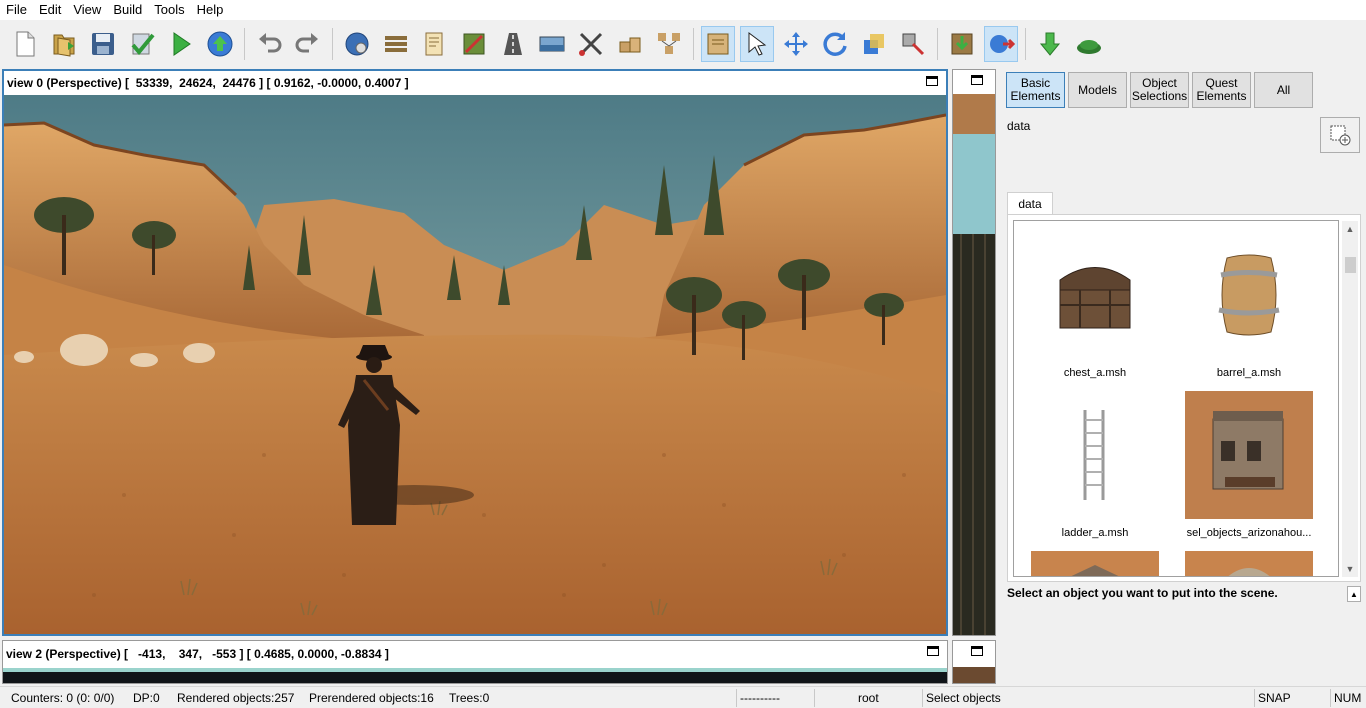 The width and height of the screenshot is (1366, 708). What do you see at coordinates (396, 44) in the screenshot?
I see `layers-button` at bounding box center [396, 44].